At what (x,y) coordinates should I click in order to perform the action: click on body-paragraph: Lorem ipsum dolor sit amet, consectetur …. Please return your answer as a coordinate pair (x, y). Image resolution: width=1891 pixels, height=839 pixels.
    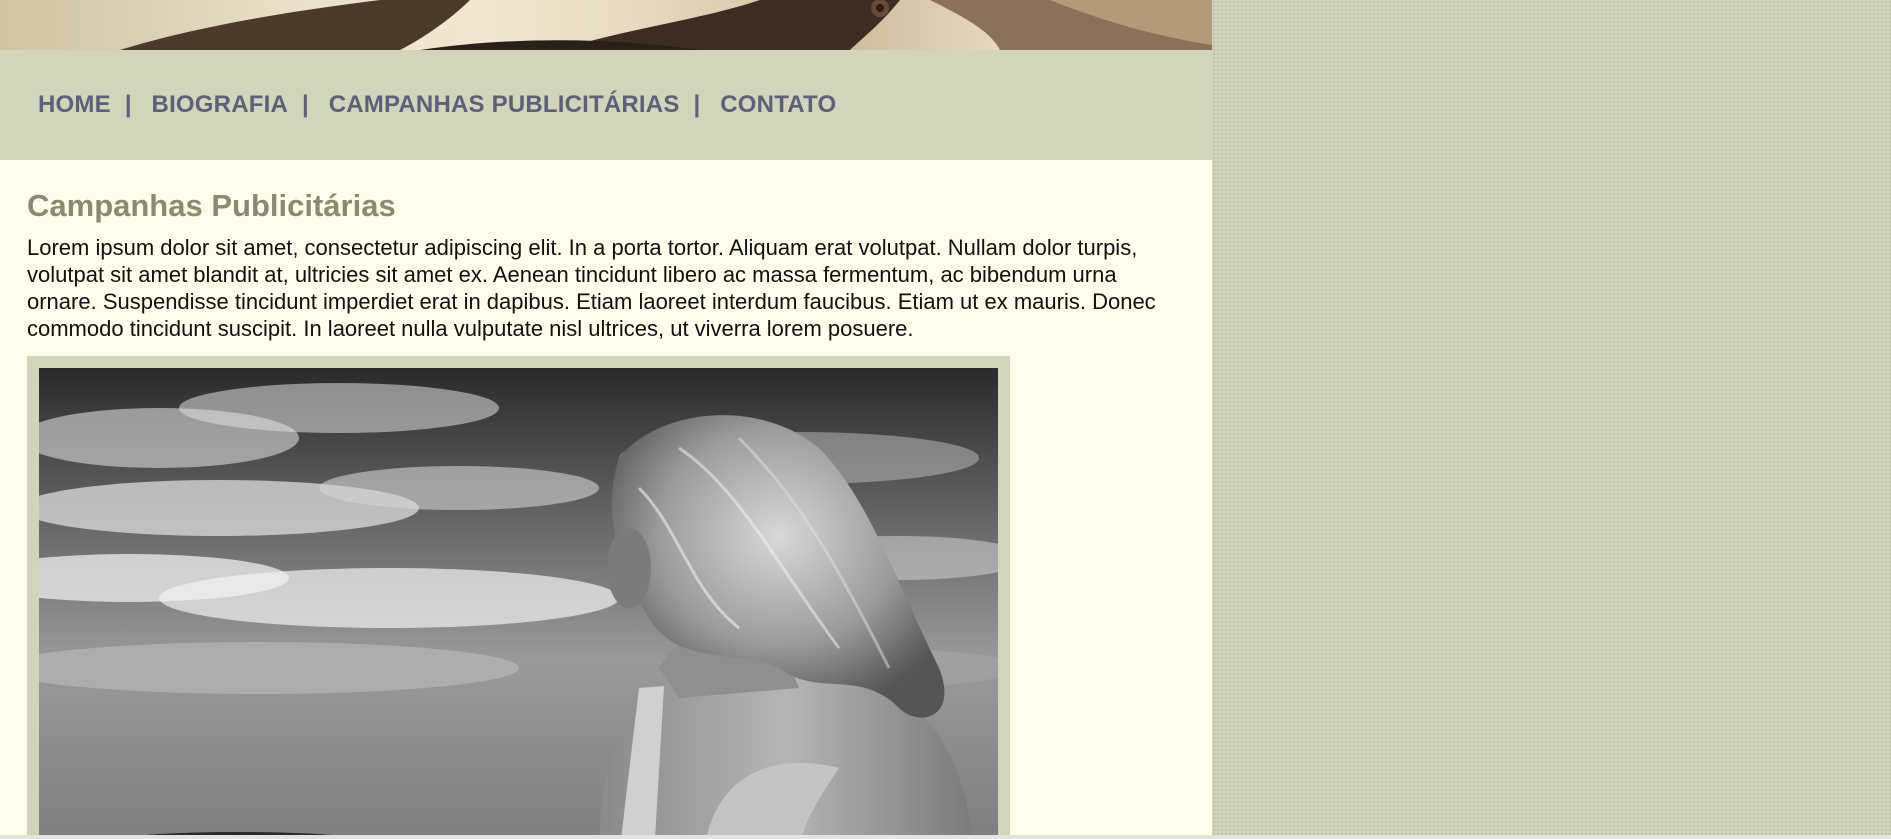
    Looking at the image, I should click on (591, 288).